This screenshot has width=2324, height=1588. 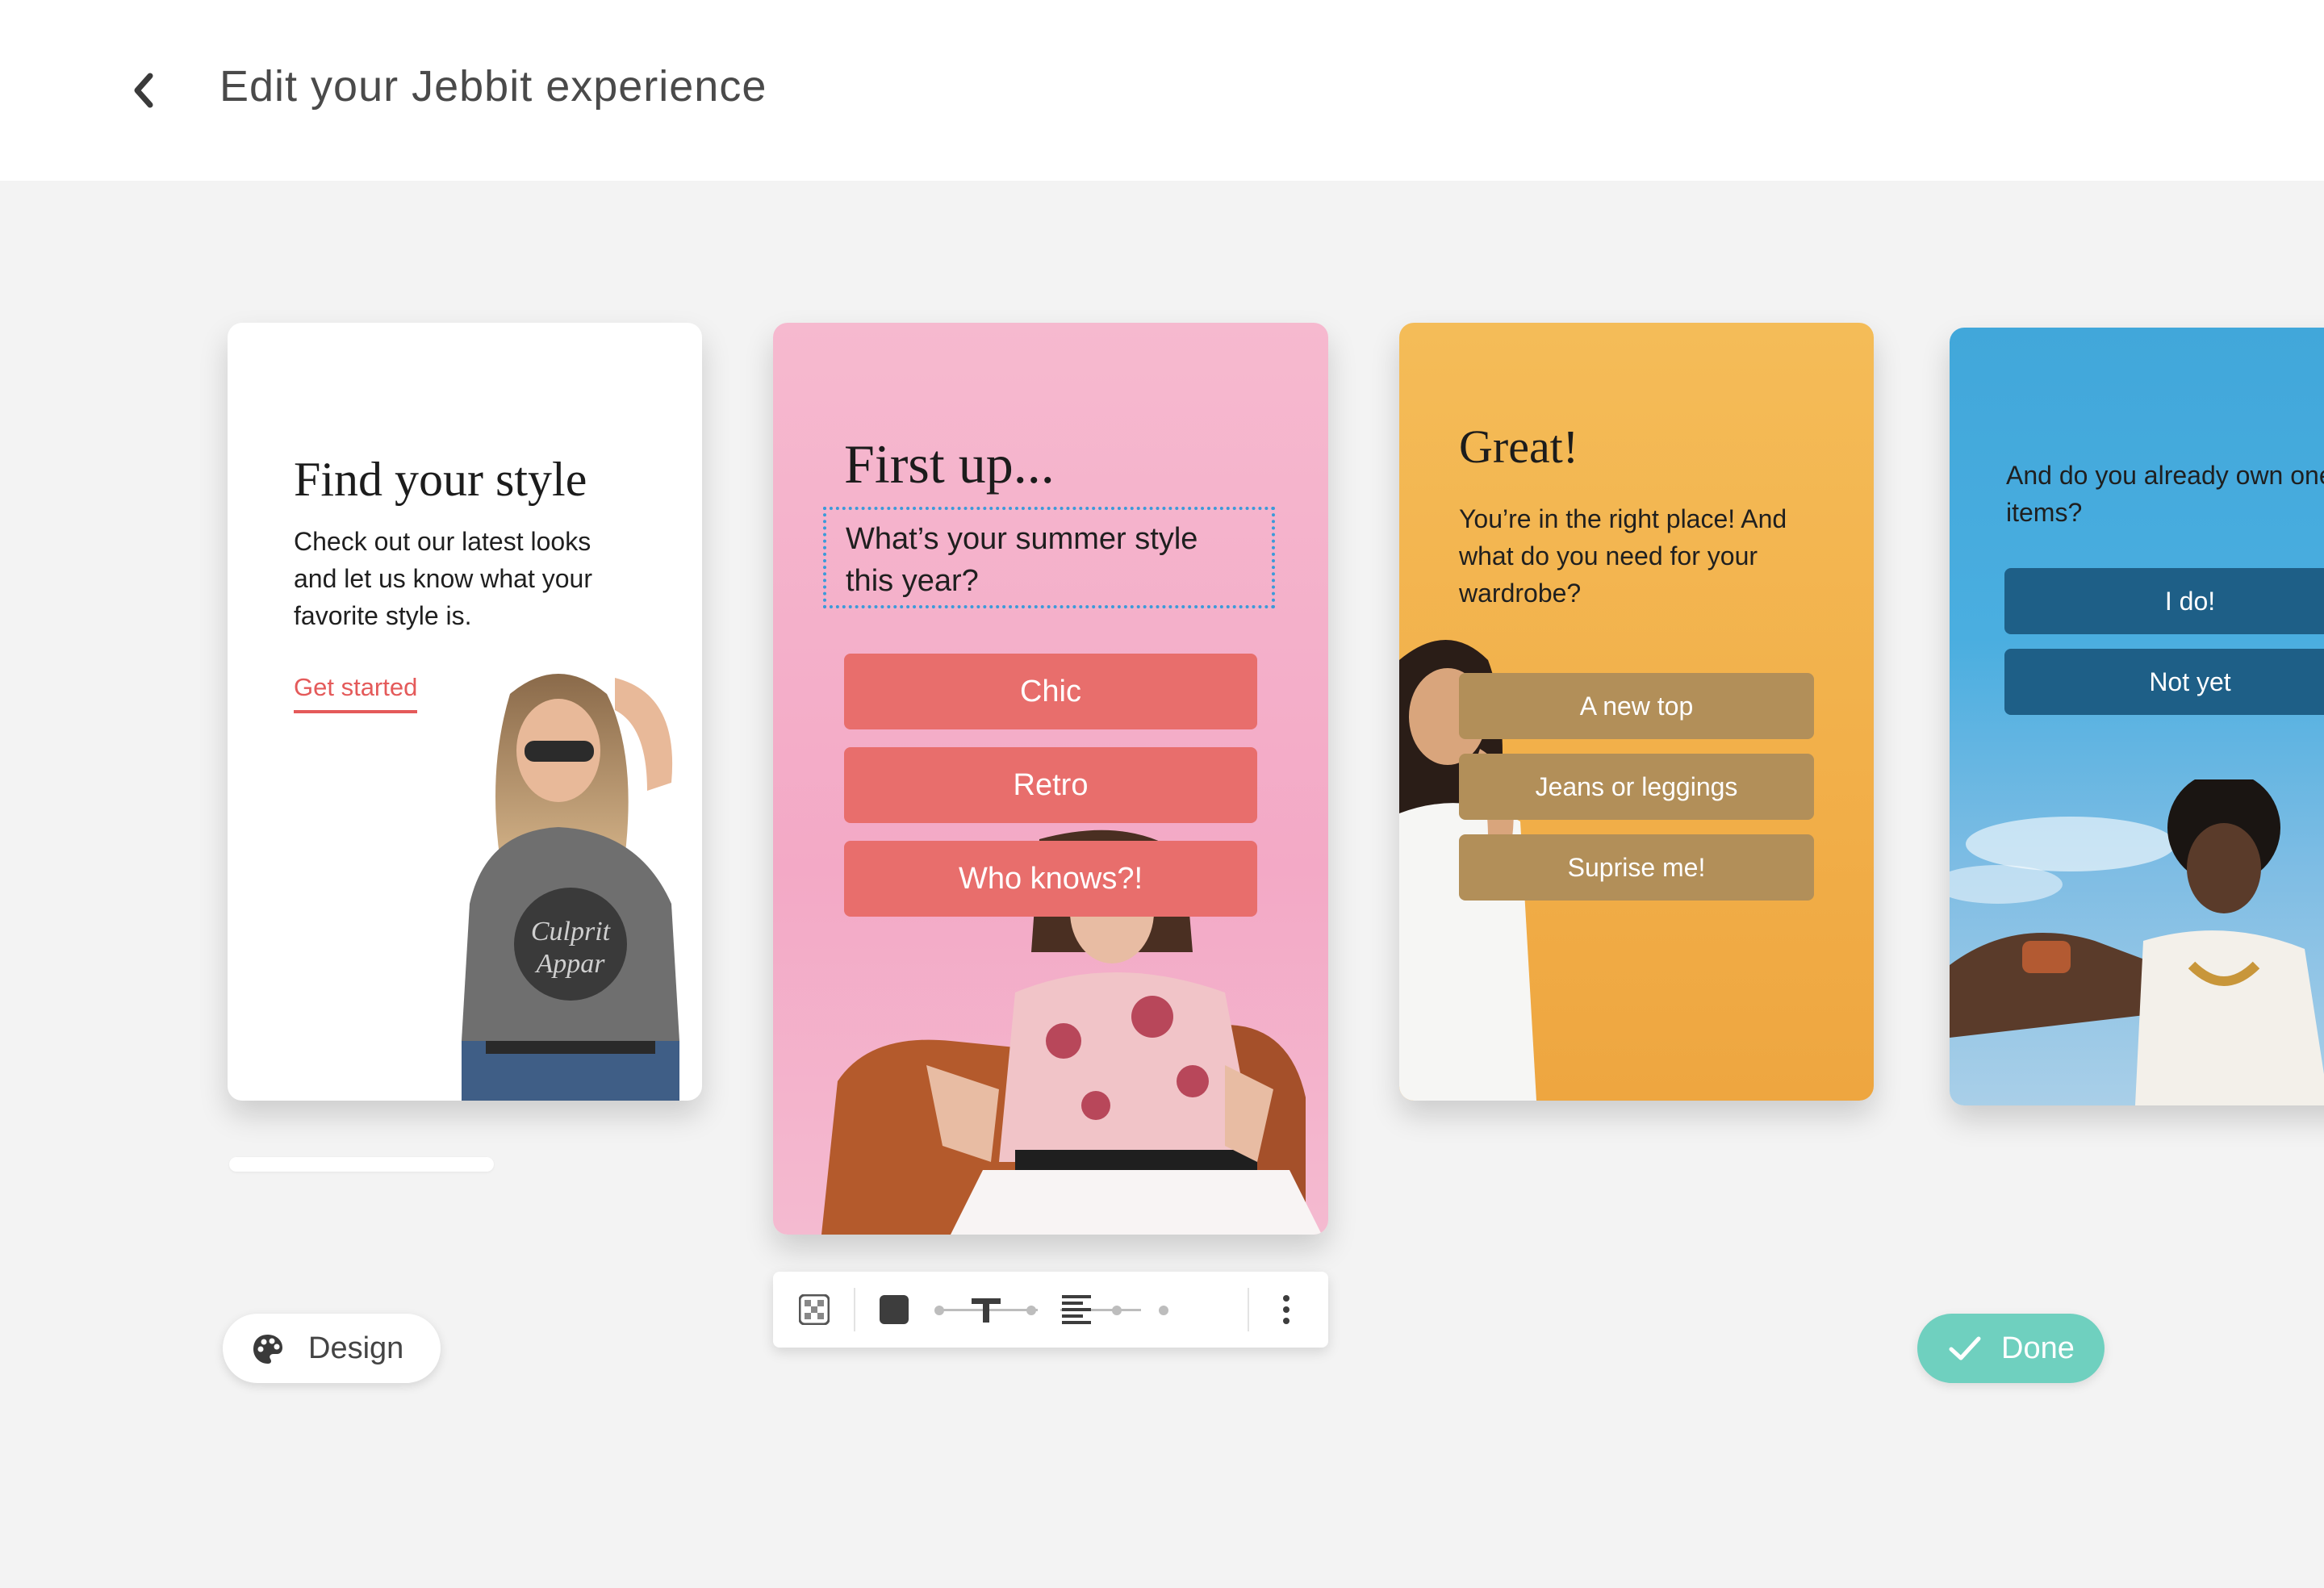 I want to click on fill-color-button, so click(x=894, y=1310).